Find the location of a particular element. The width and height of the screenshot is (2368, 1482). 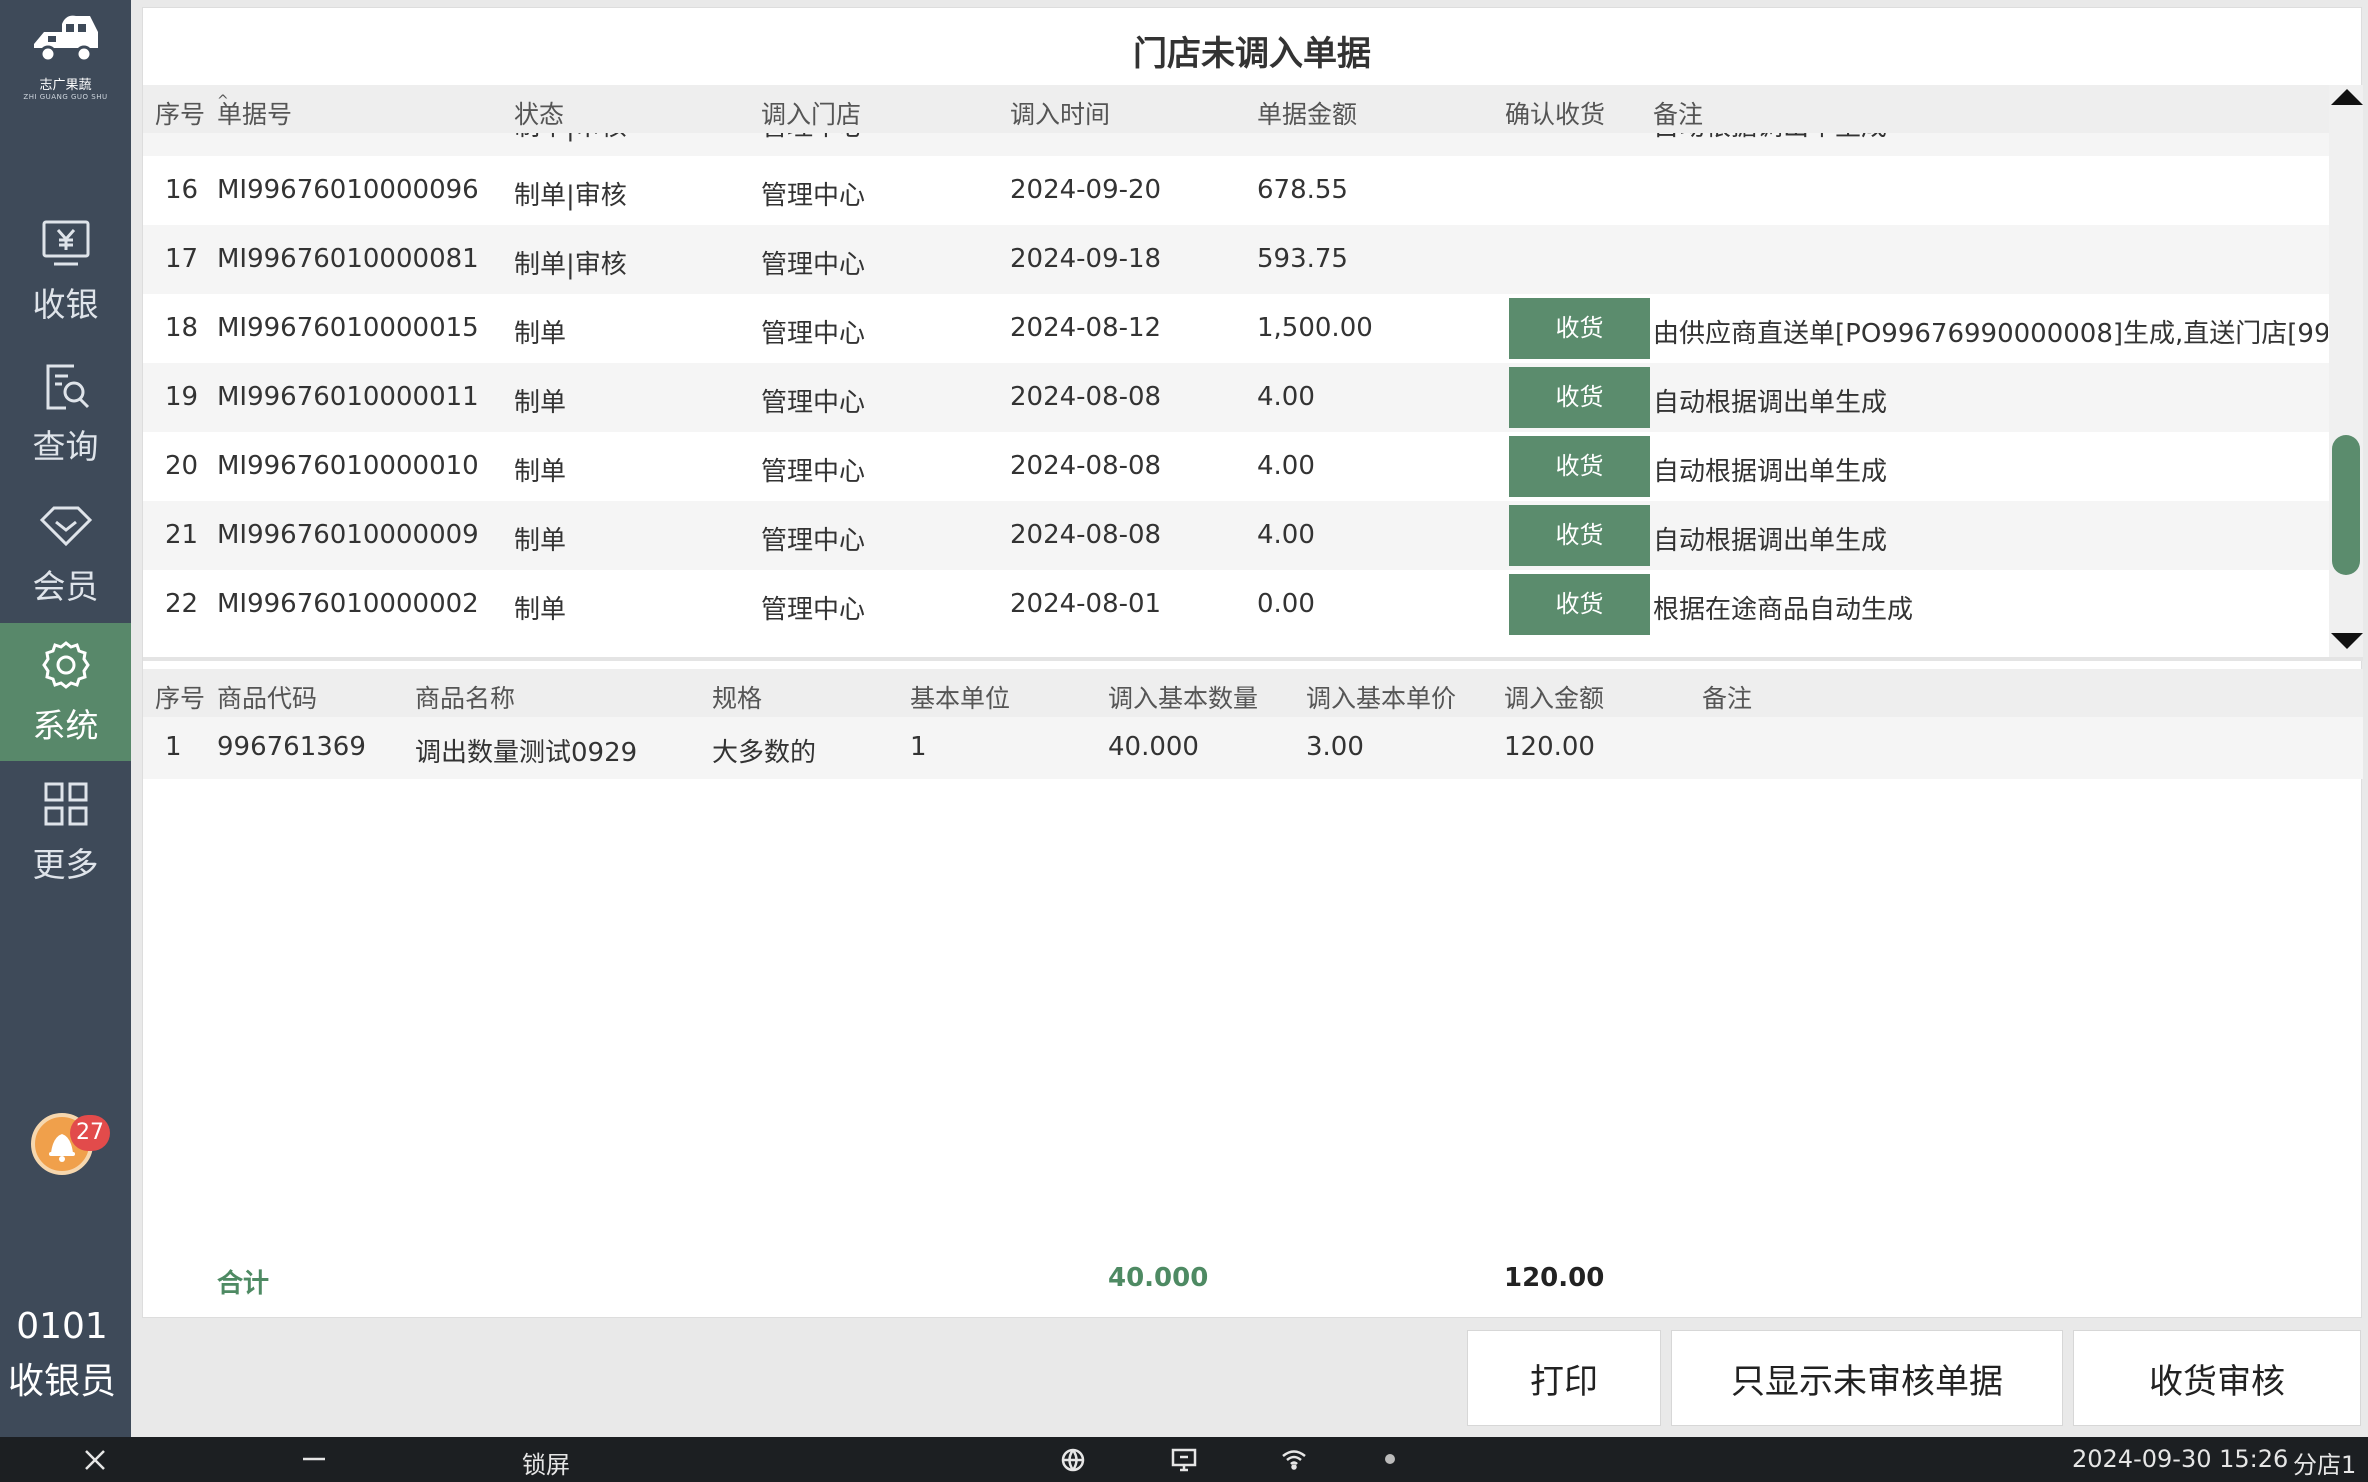

header-amount: 单据金额 is located at coordinates (1307, 113).